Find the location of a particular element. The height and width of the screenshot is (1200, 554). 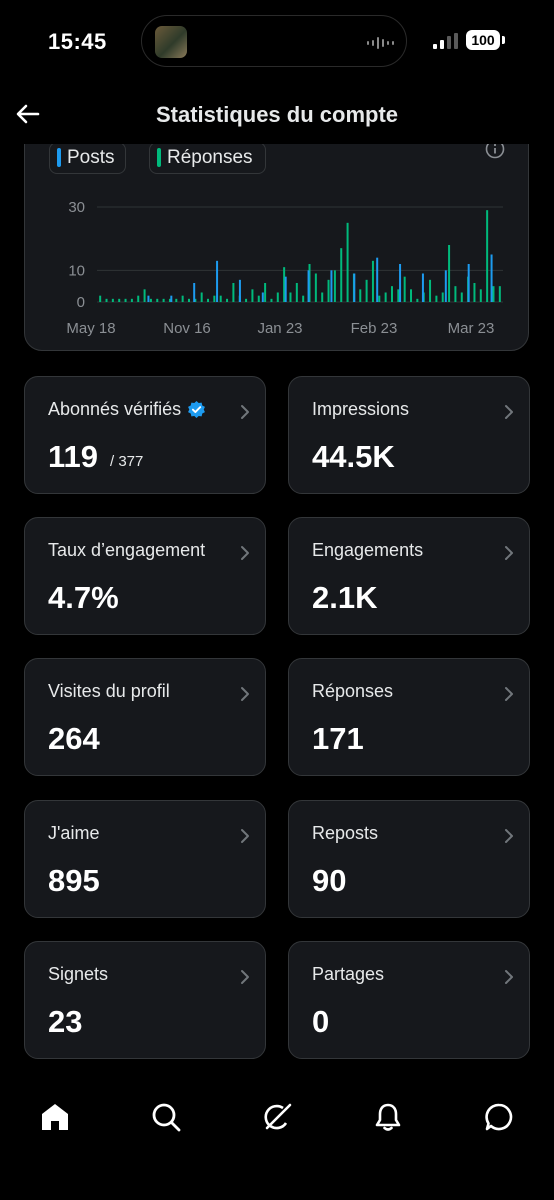

status-time: 15:45 is located at coordinates (77, 41).